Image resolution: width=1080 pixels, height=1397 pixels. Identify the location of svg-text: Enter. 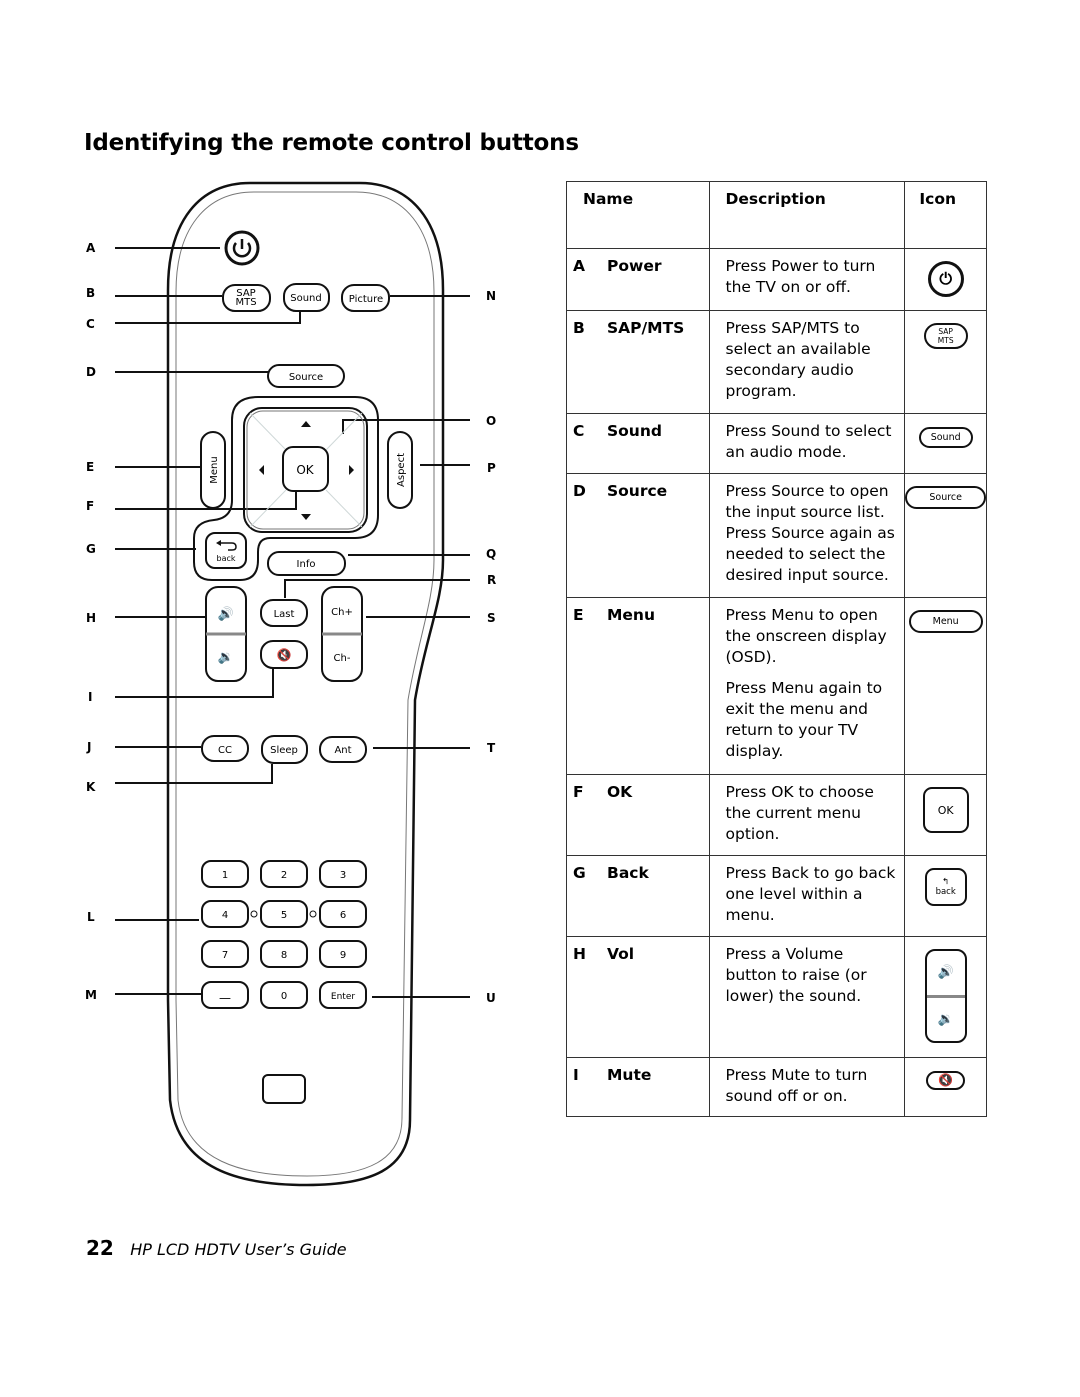
(343, 997).